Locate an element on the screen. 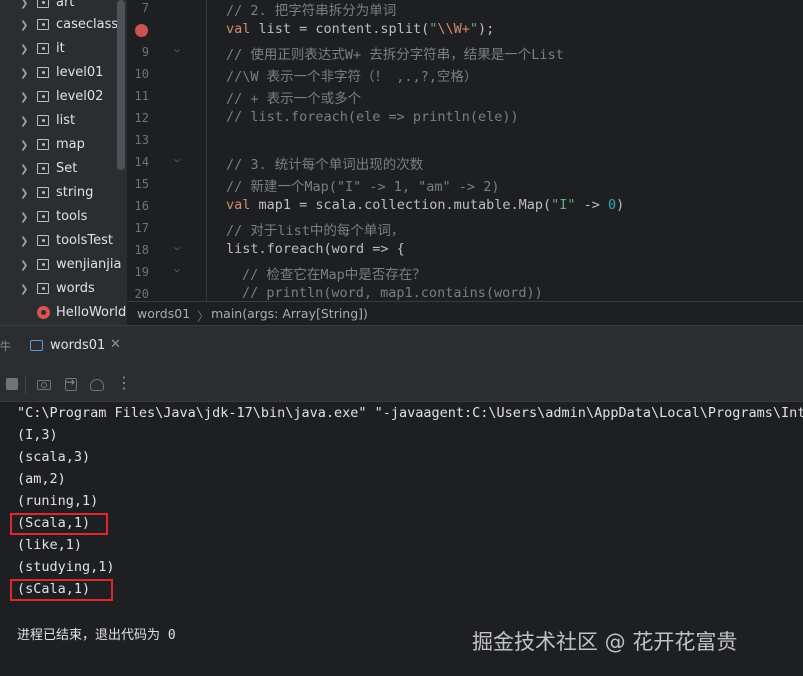 This screenshot has width=803, height=676. code-text: //\W 表示一个非字符（！ ,.,?,空格） is located at coordinates (352, 77).